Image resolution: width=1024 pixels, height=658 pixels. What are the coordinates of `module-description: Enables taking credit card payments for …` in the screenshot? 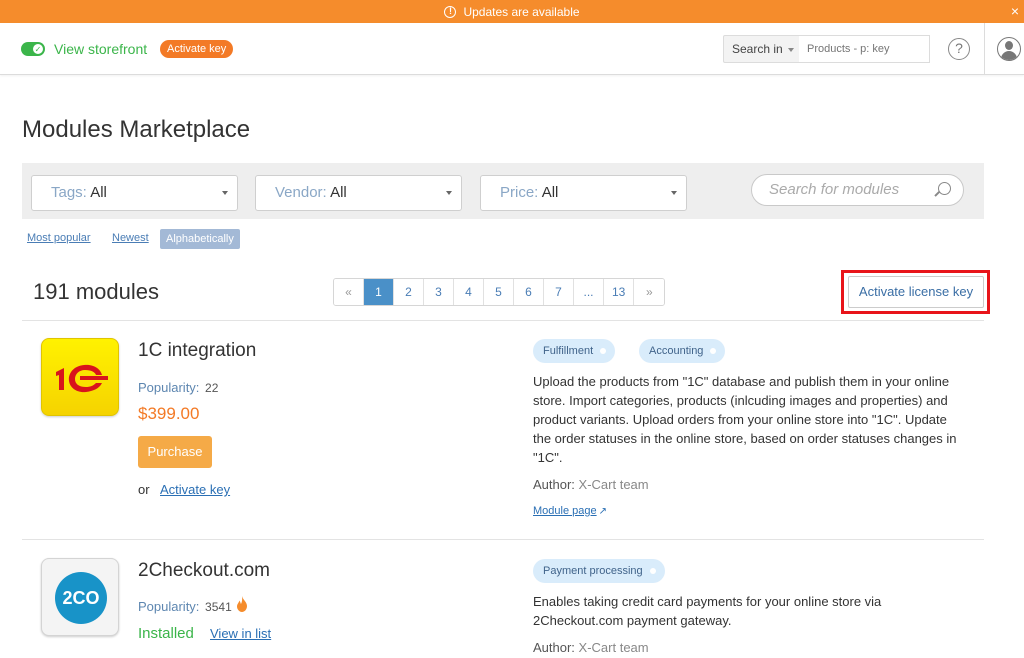 It's located at (707, 611).